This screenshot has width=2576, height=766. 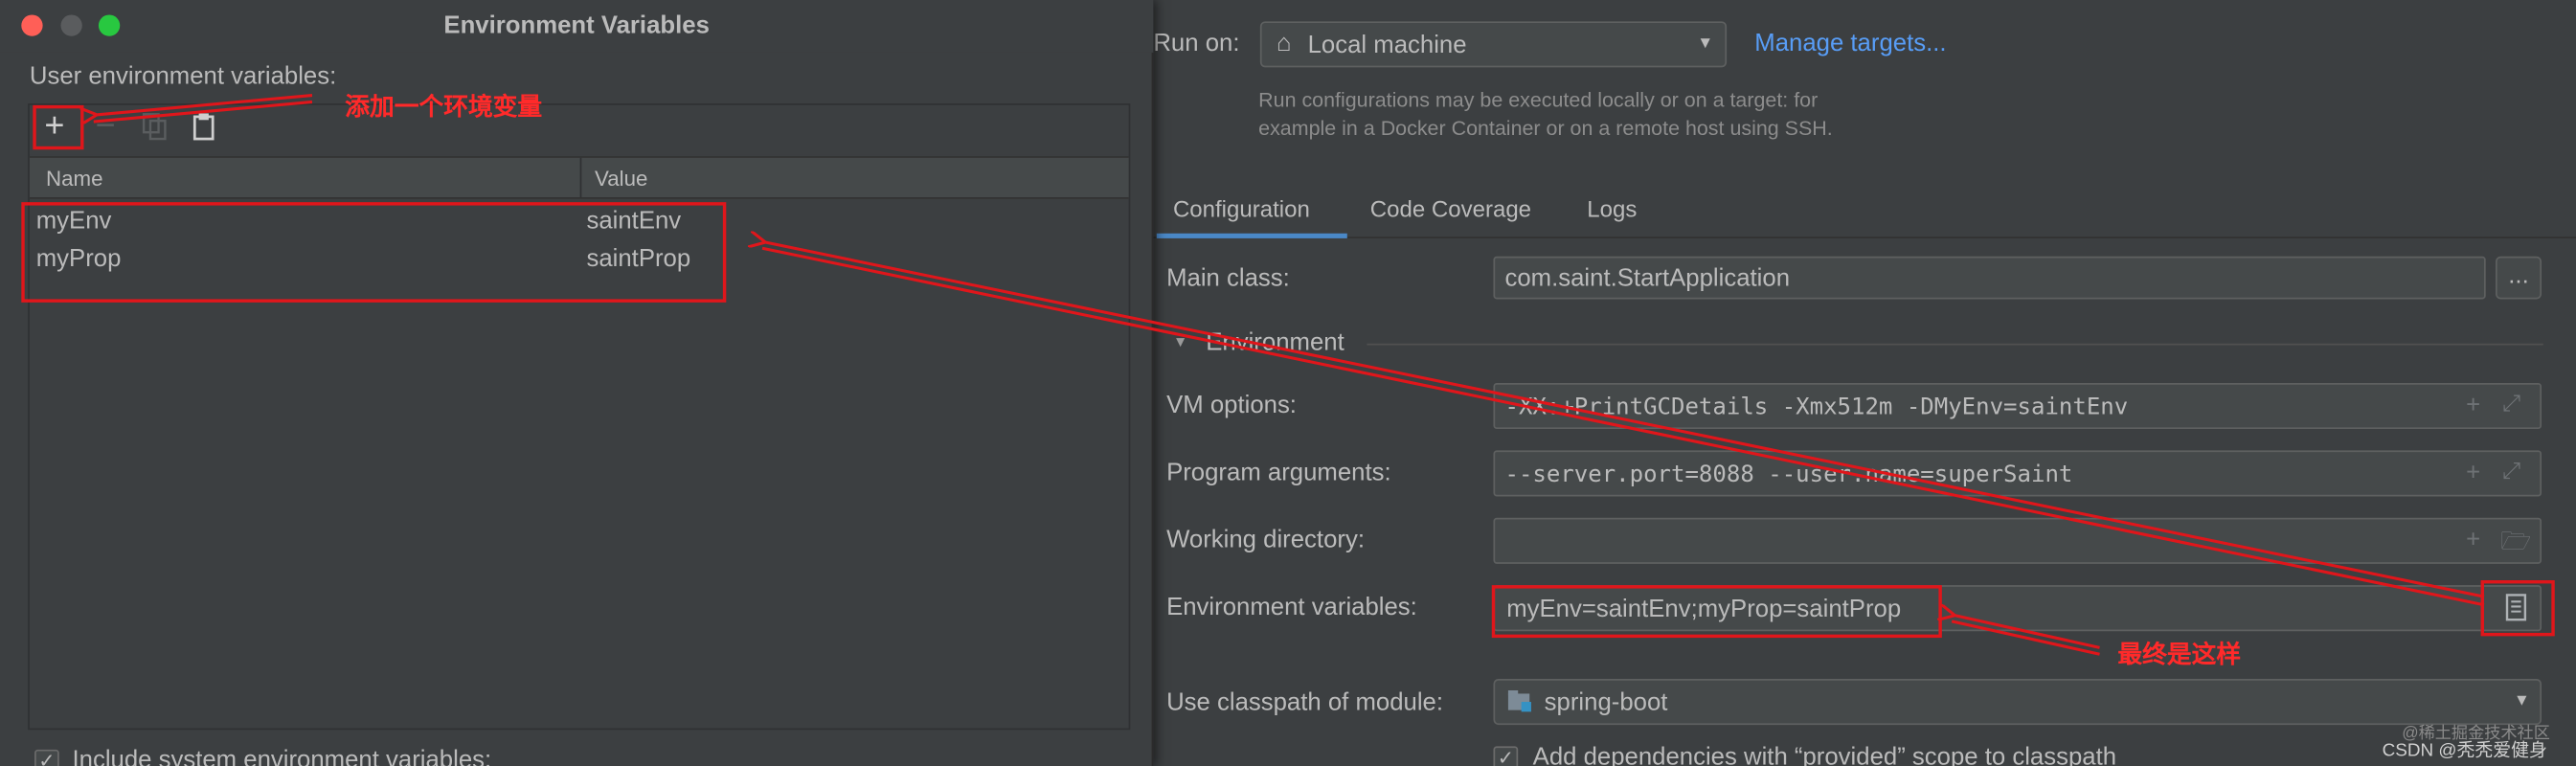 What do you see at coordinates (2017, 541) in the screenshot?
I see `working-directory-input: + 🗁` at bounding box center [2017, 541].